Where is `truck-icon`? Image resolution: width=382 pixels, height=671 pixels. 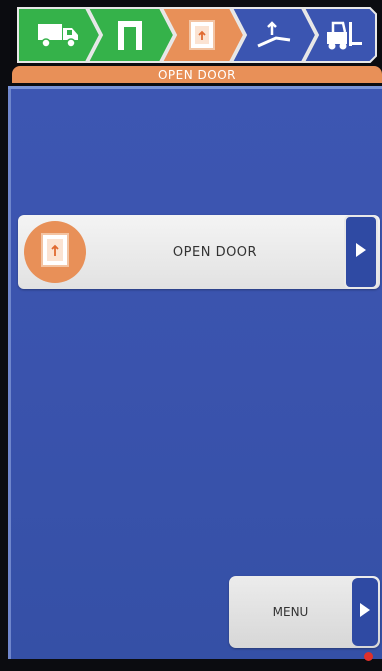 truck-icon is located at coordinates (58, 35).